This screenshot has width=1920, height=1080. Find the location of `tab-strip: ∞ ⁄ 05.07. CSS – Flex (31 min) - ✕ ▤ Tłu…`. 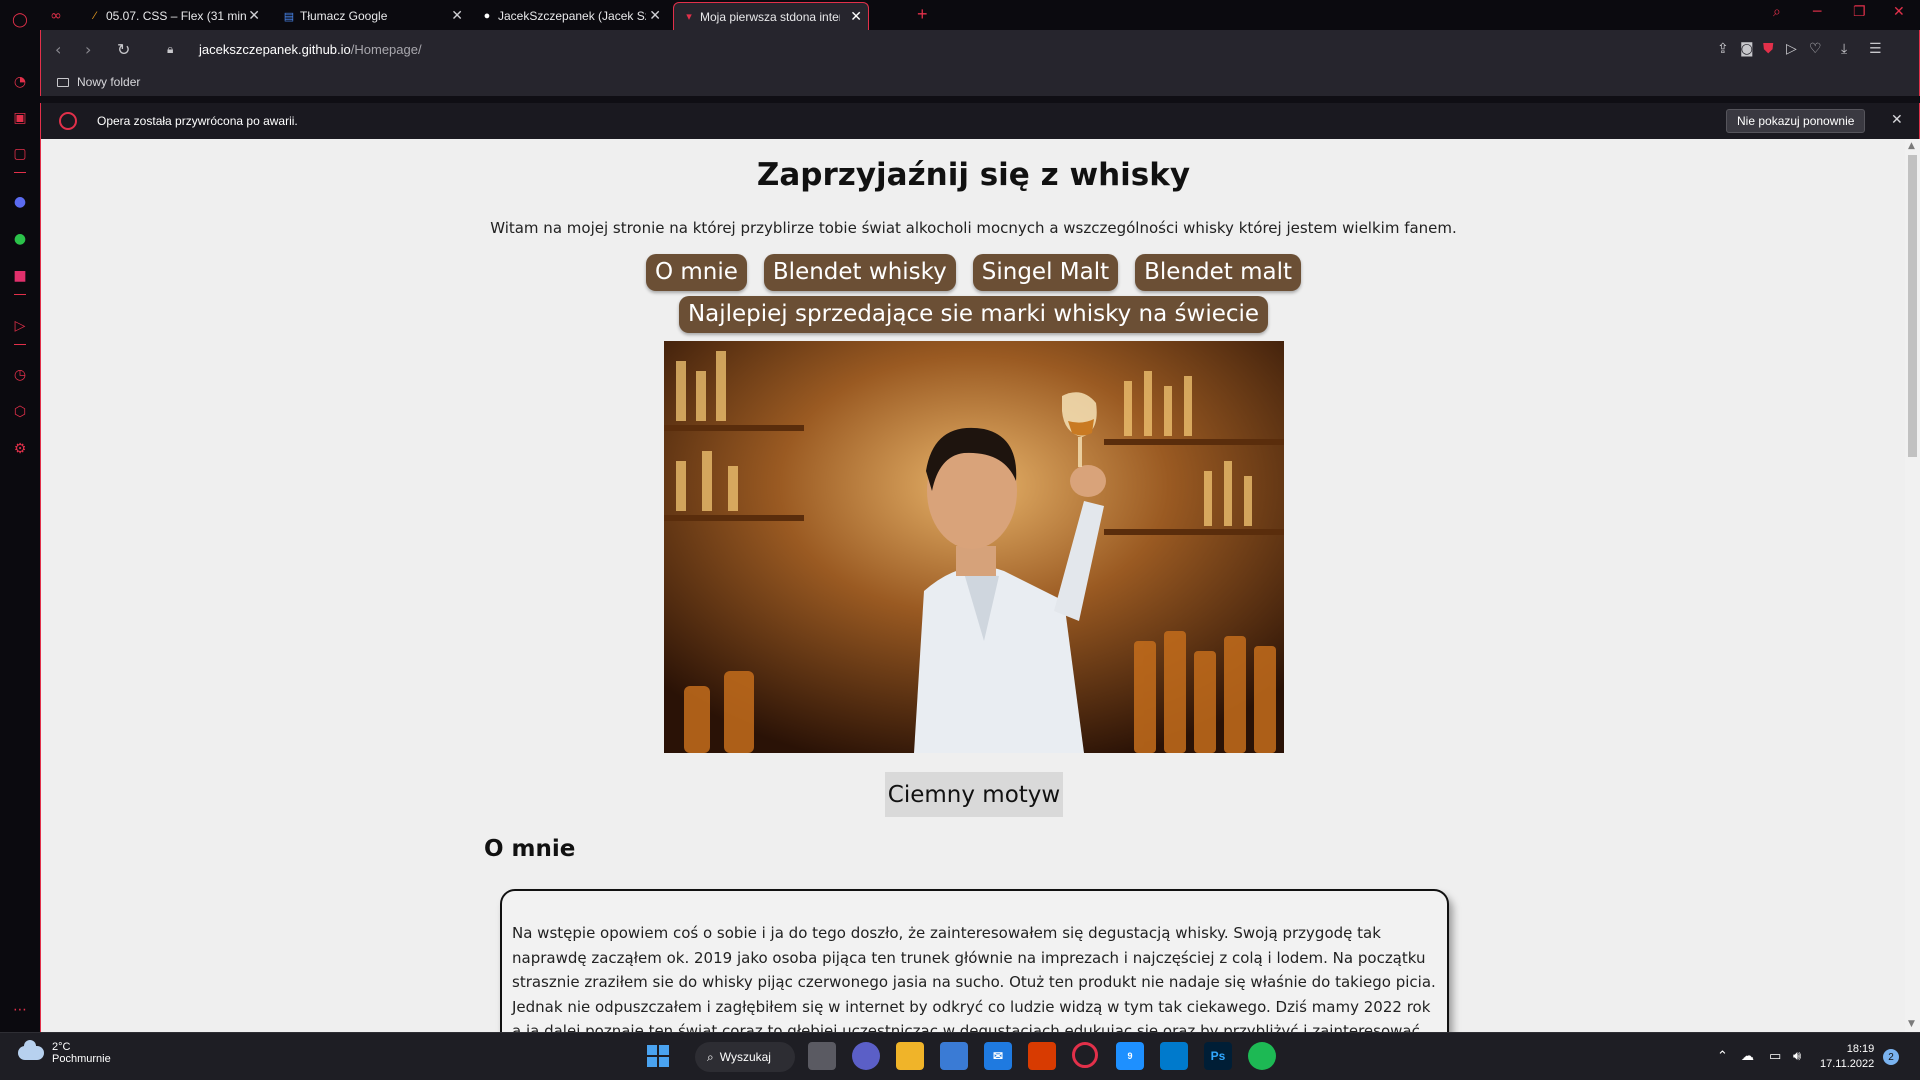

tab-strip: ∞ ⁄ 05.07. CSS – Flex (31 min) - ✕ ▤ Tłu… is located at coordinates (980, 15).